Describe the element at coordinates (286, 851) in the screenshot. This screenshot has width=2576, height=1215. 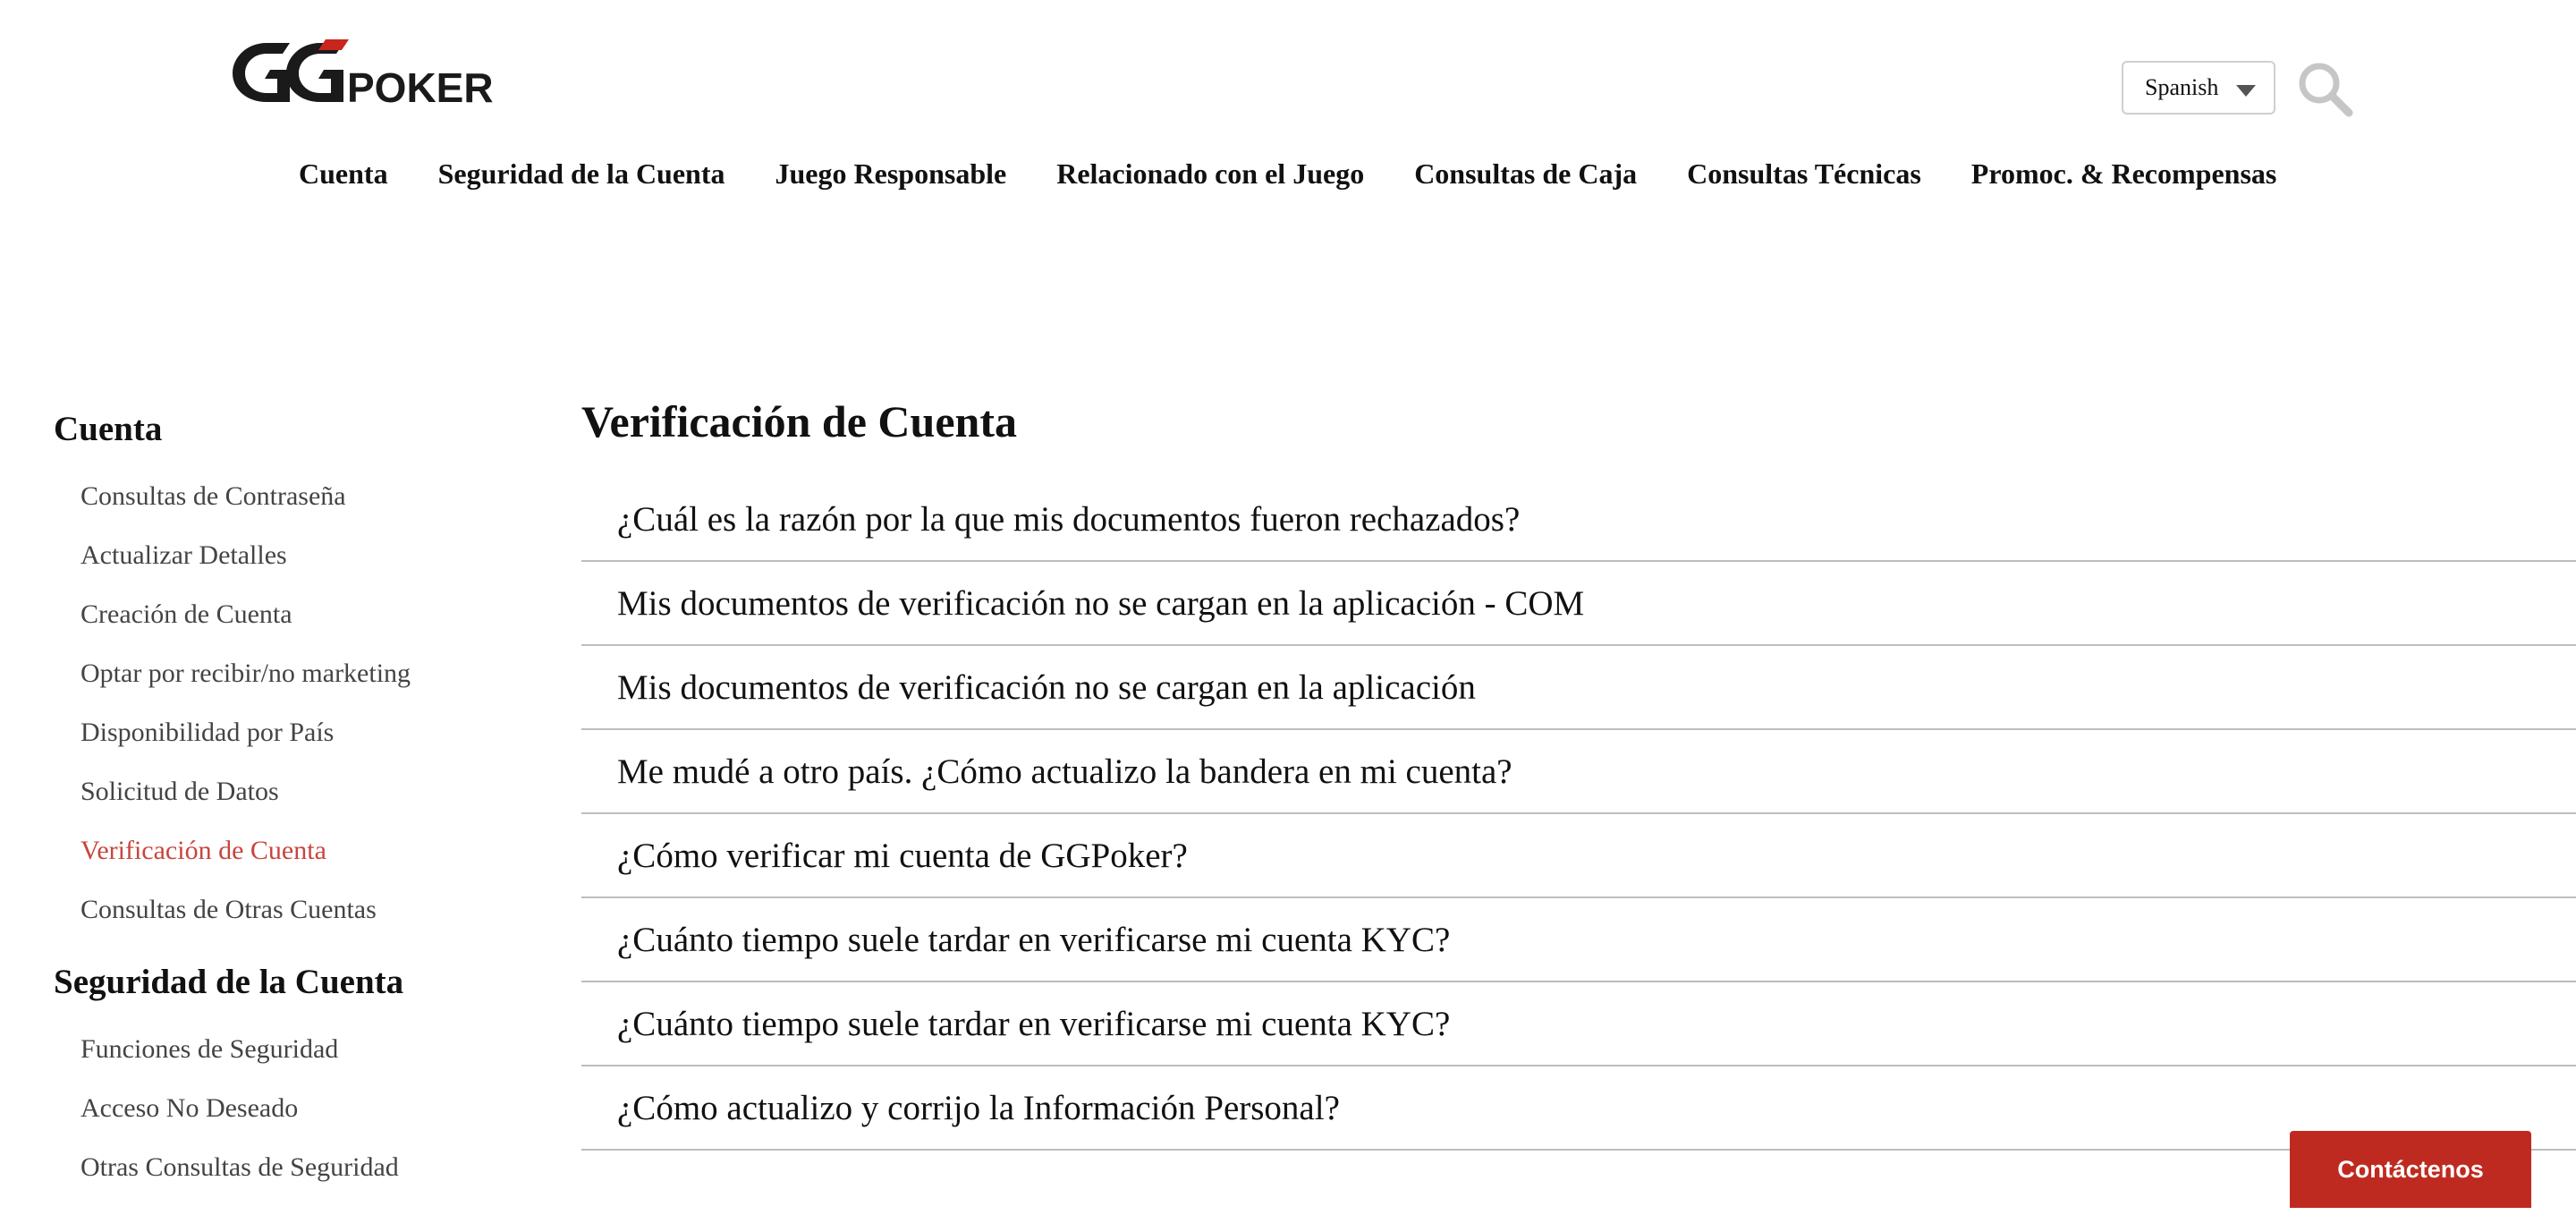
I see `sidebar-item-verificacion-de-cuenta: Verificación de Cuenta` at that location.